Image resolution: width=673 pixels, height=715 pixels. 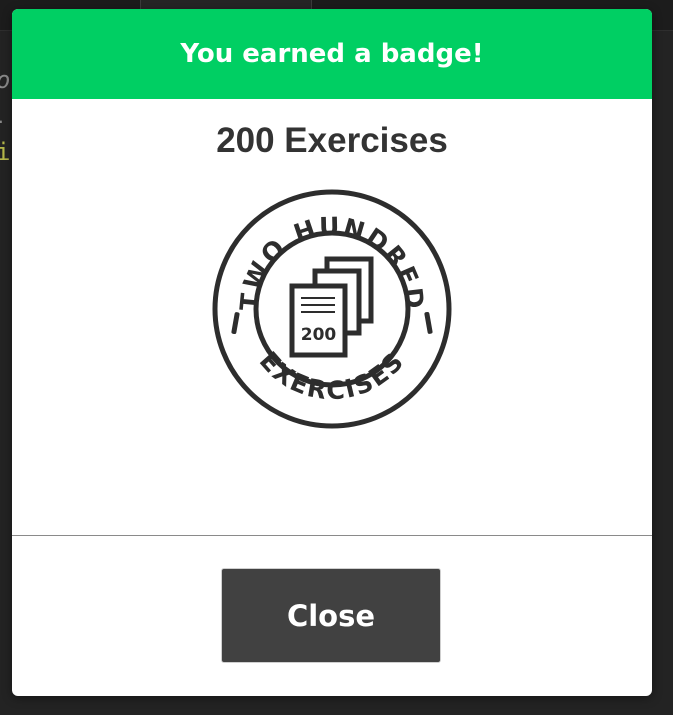 I want to click on badge-left-dash, so click(x=235, y=323).